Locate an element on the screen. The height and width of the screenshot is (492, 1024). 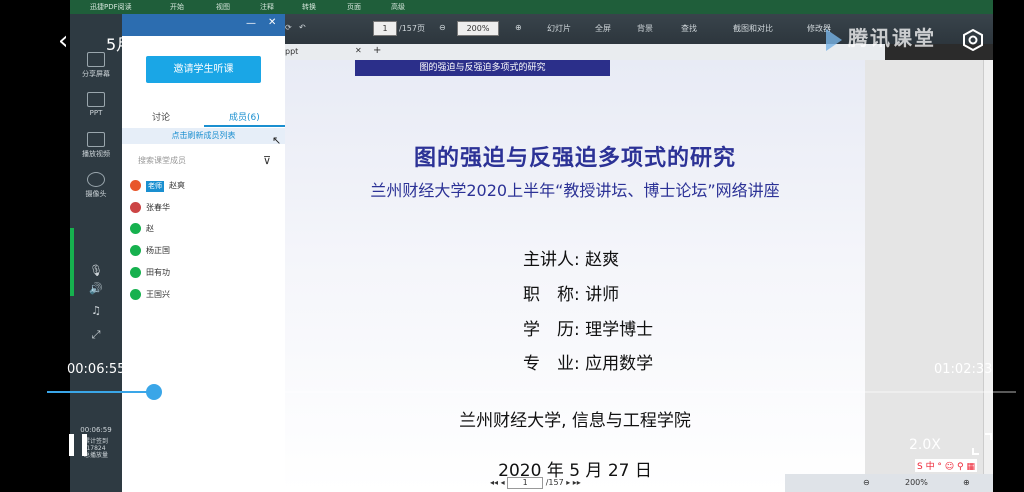
camera-label: 摄像头 is located at coordinates (96, 194).